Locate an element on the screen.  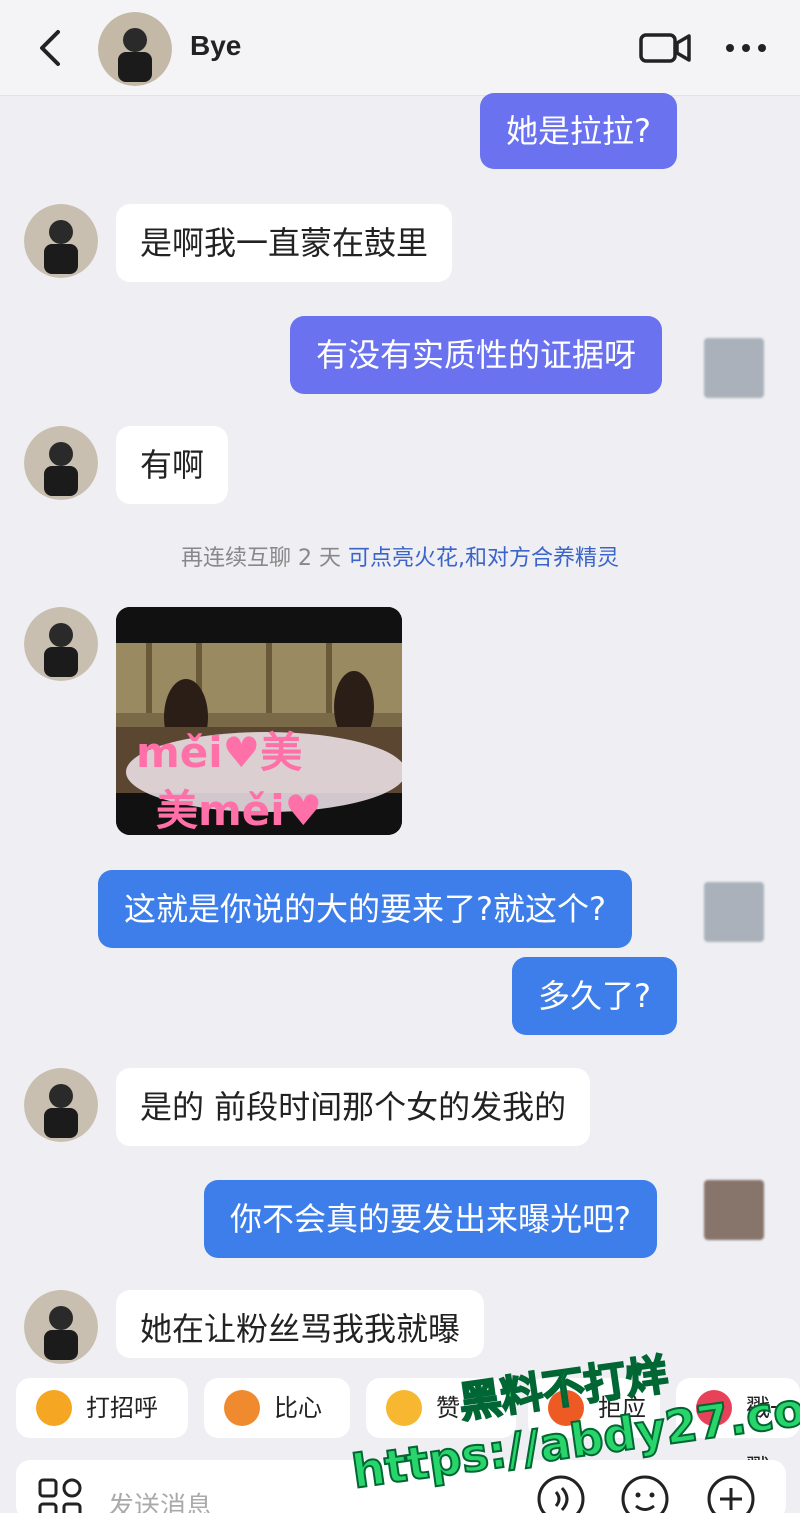
streak-hint-text: 再连续互聊 2 天 is located at coordinates (264, 558).